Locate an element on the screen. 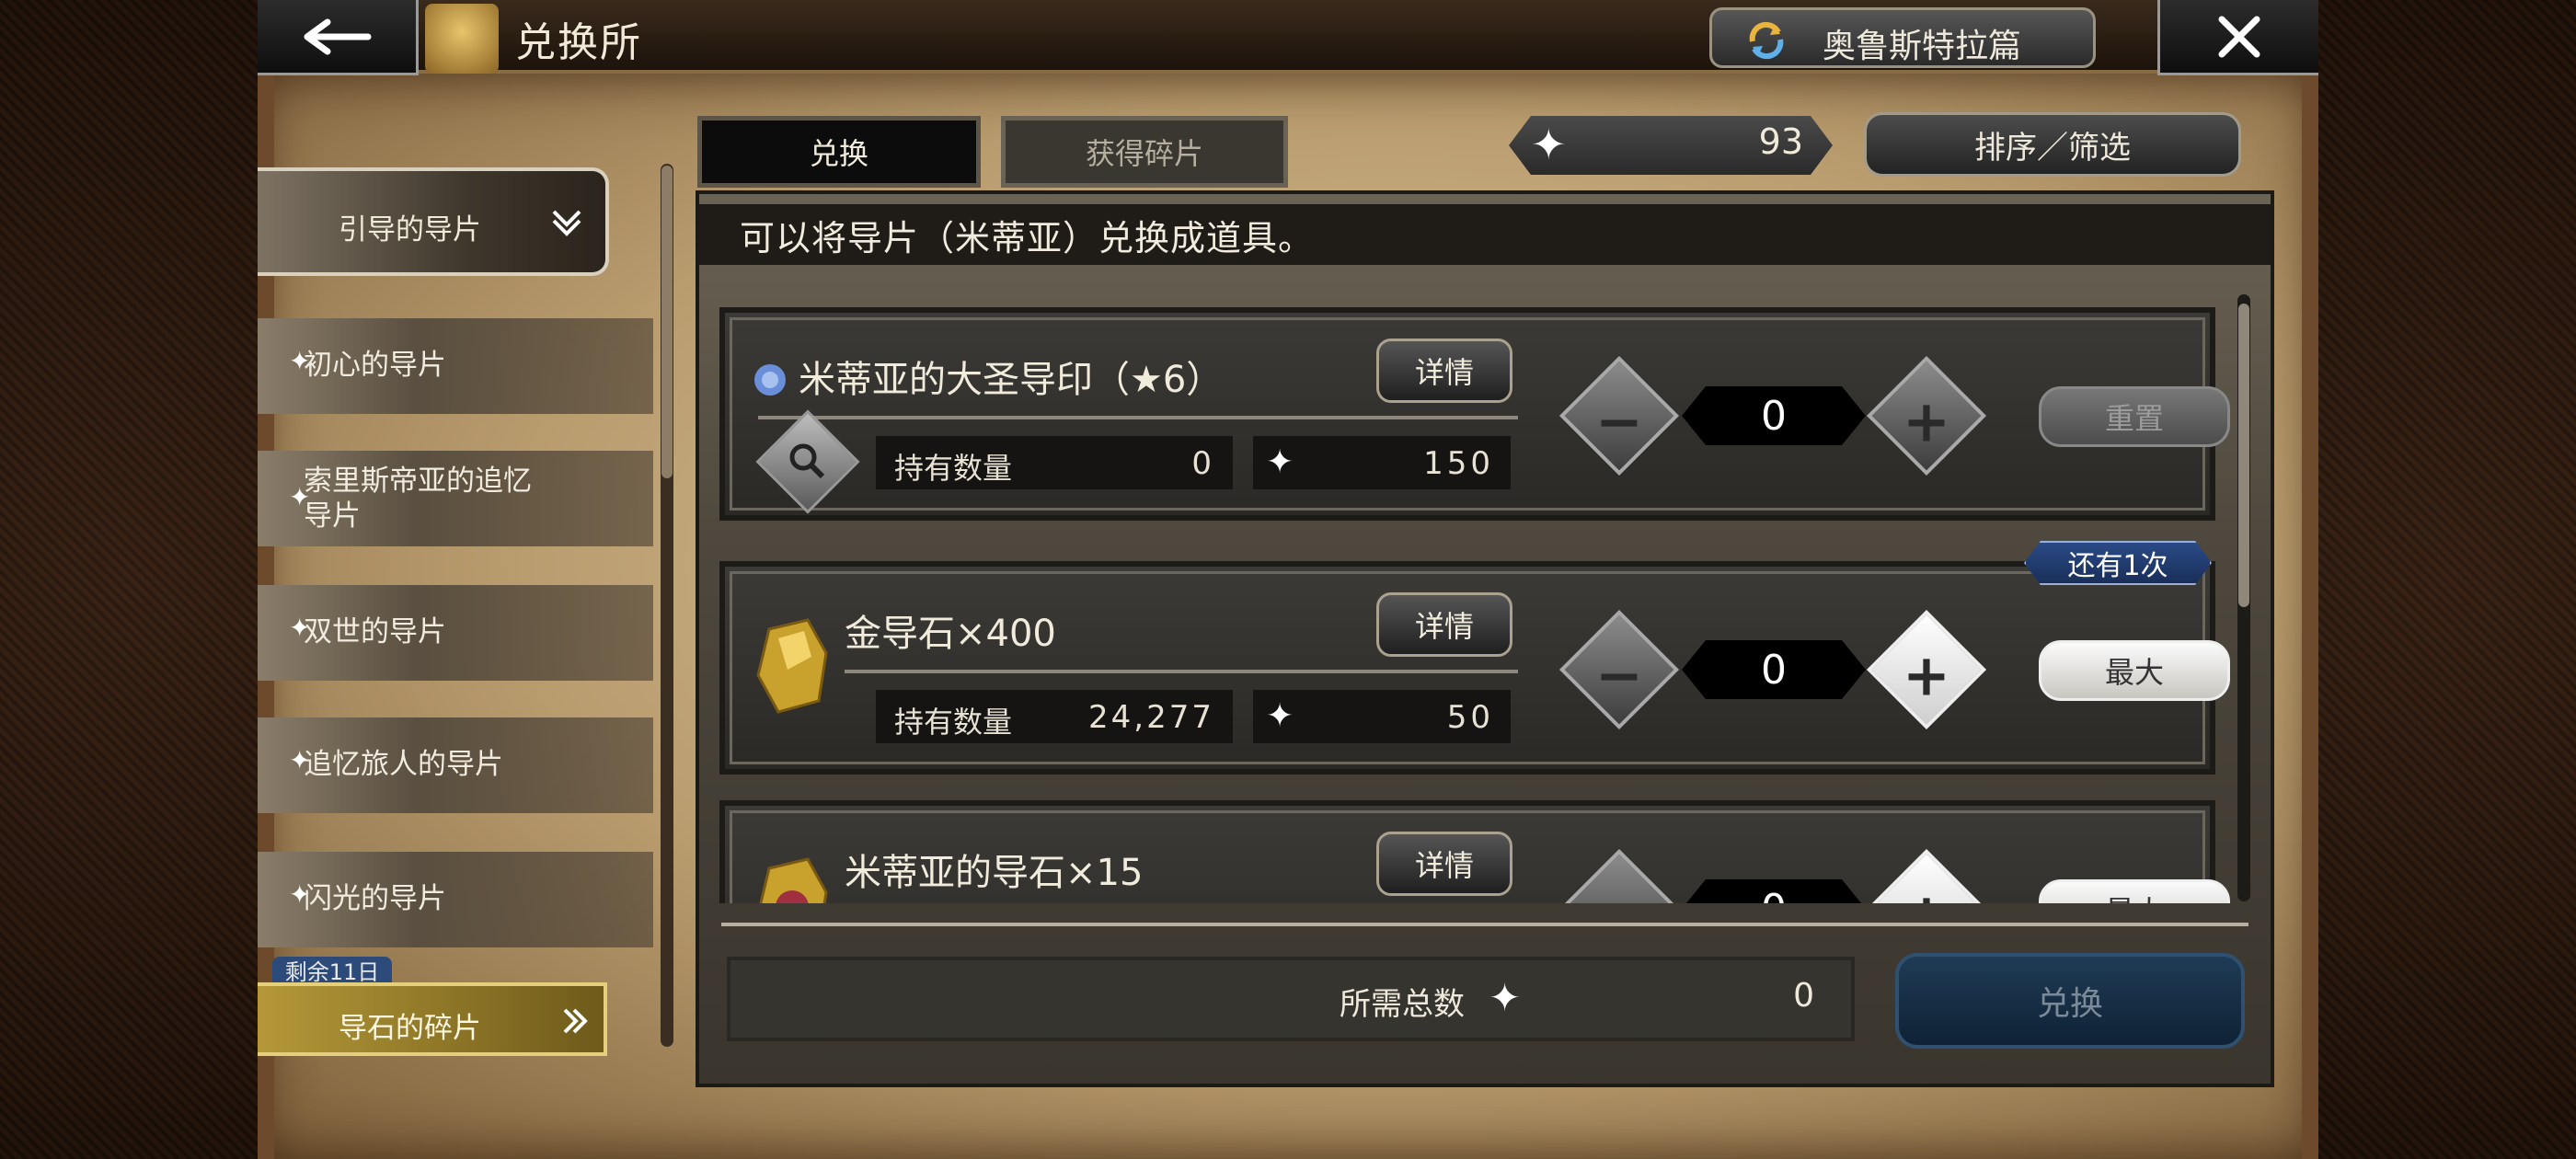 Image resolution: width=2576 pixels, height=1159 pixels. cost-box: ✦ 50 is located at coordinates (1382, 716).